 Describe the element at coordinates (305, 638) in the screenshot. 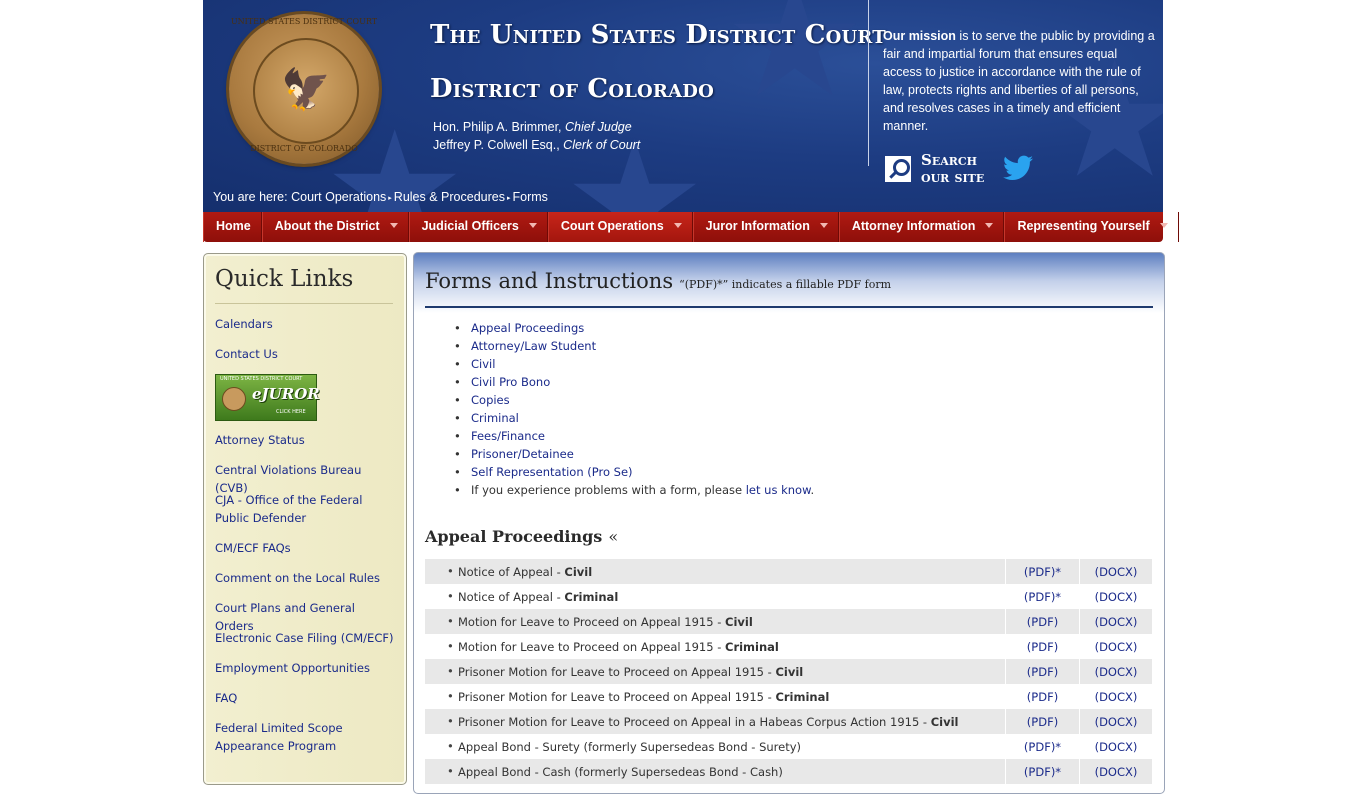

I see `quick-link-electronic-filing: Electronic Case Filing (CM/ECF)` at that location.